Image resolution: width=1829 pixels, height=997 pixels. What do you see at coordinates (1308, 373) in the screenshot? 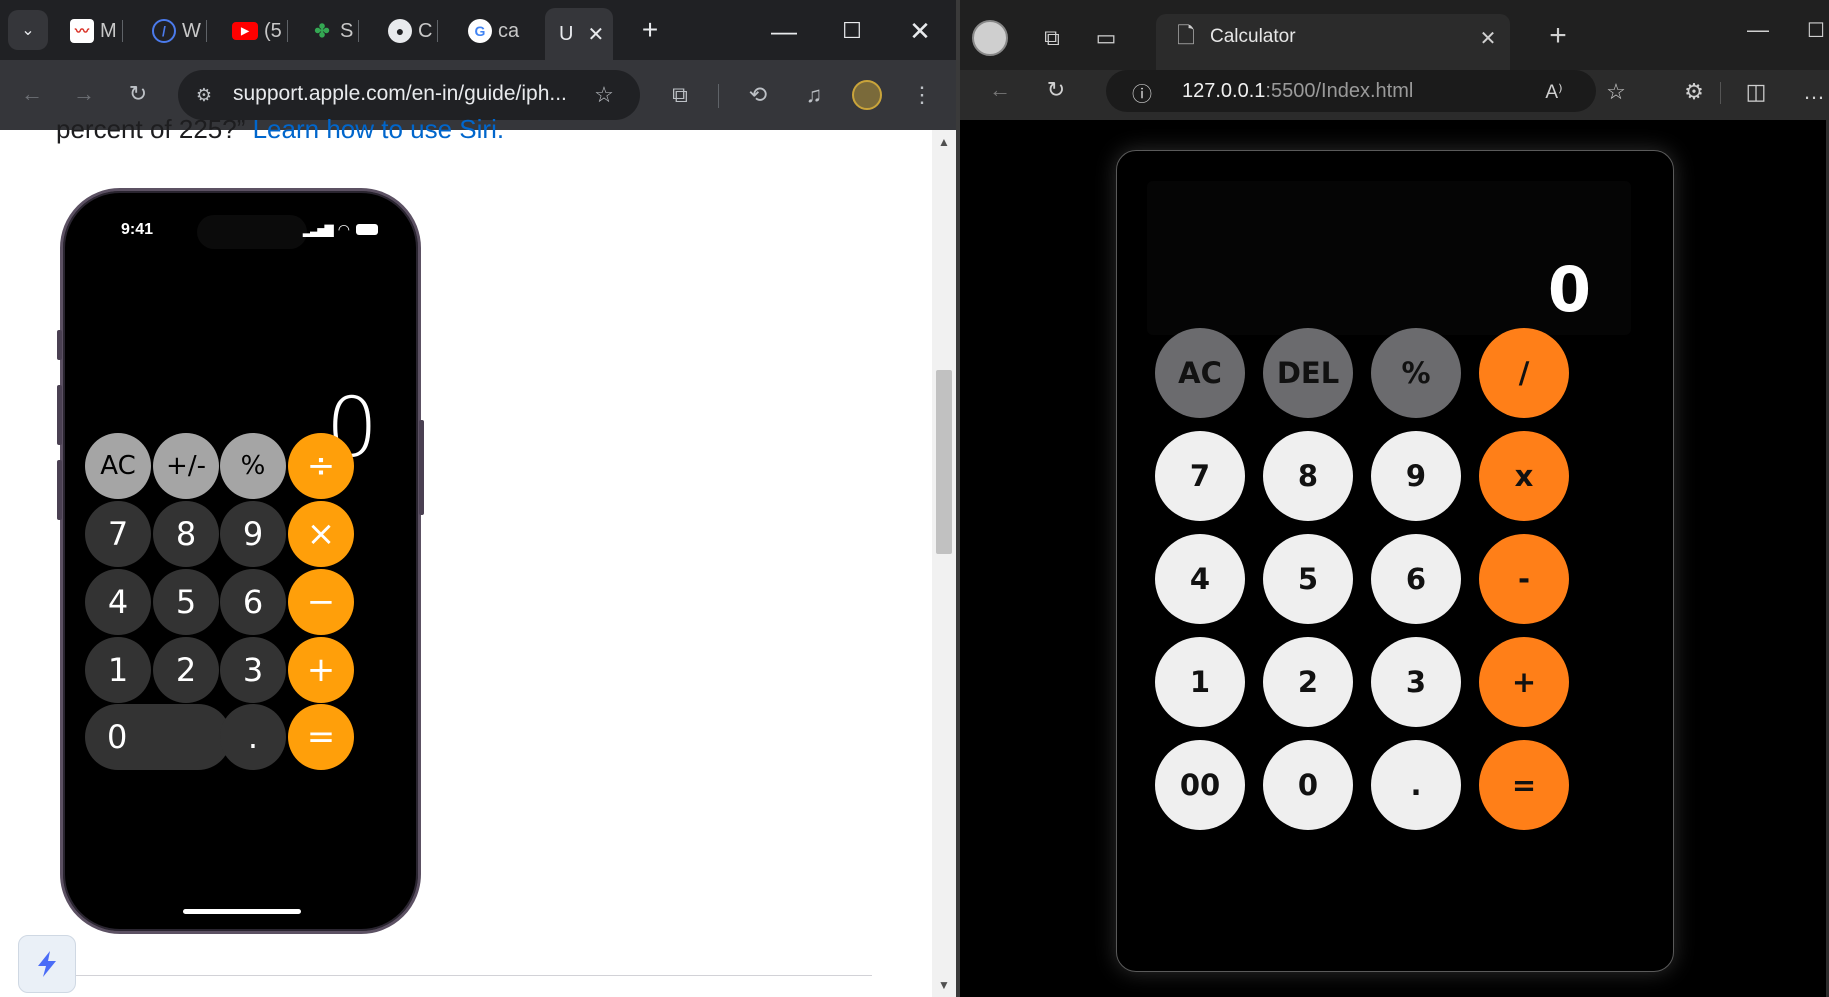
I see `calc-key-0-1: DEL` at bounding box center [1308, 373].